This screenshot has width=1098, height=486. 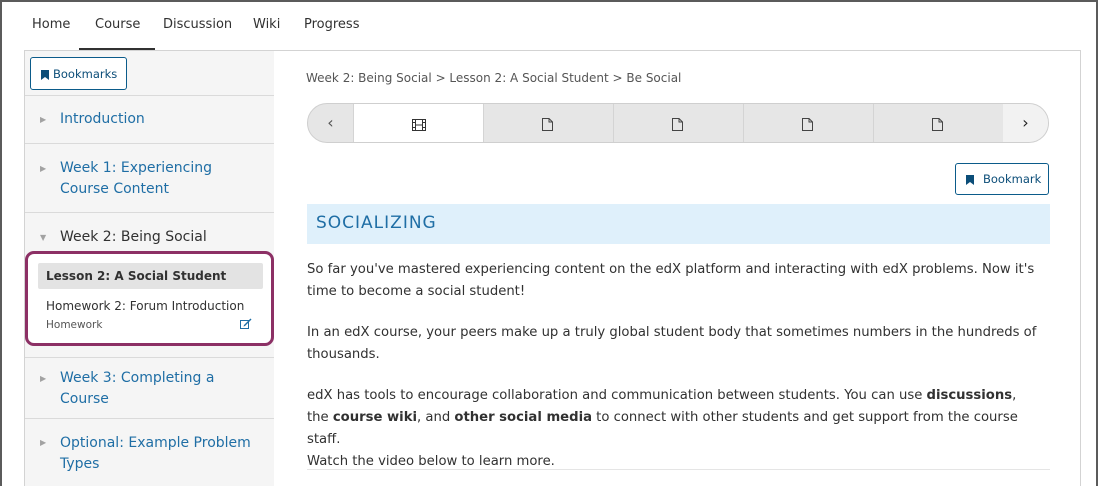 What do you see at coordinates (331, 24) in the screenshot?
I see `tab-progress: Progress` at bounding box center [331, 24].